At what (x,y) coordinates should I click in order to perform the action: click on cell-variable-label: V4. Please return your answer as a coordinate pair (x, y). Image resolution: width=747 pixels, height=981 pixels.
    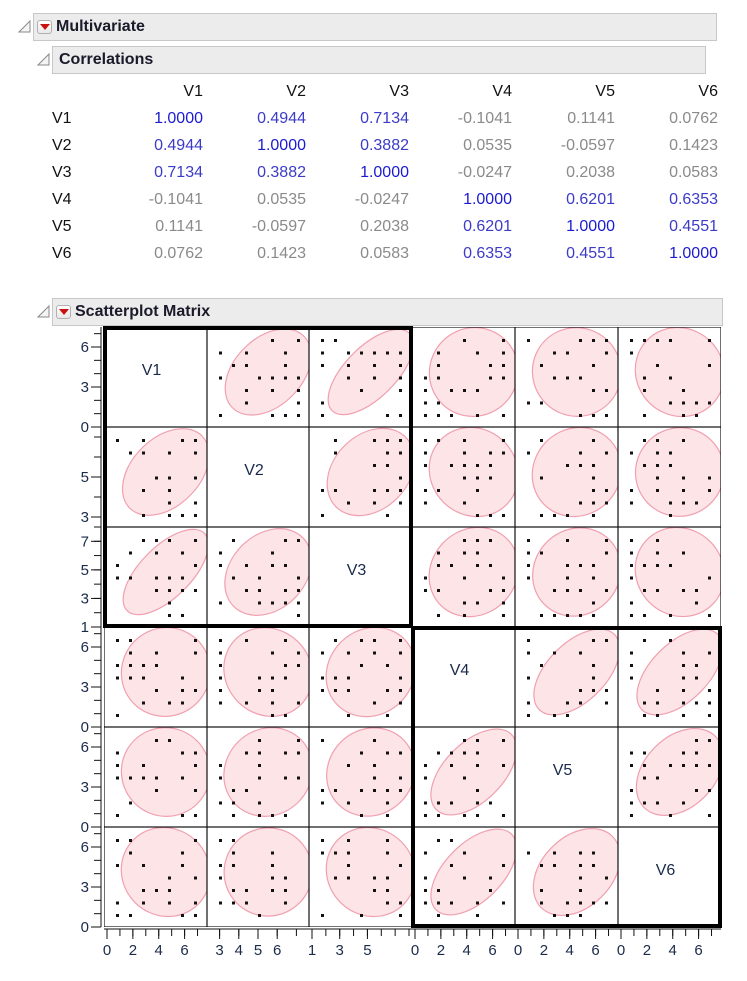
    Looking at the image, I should click on (460, 670).